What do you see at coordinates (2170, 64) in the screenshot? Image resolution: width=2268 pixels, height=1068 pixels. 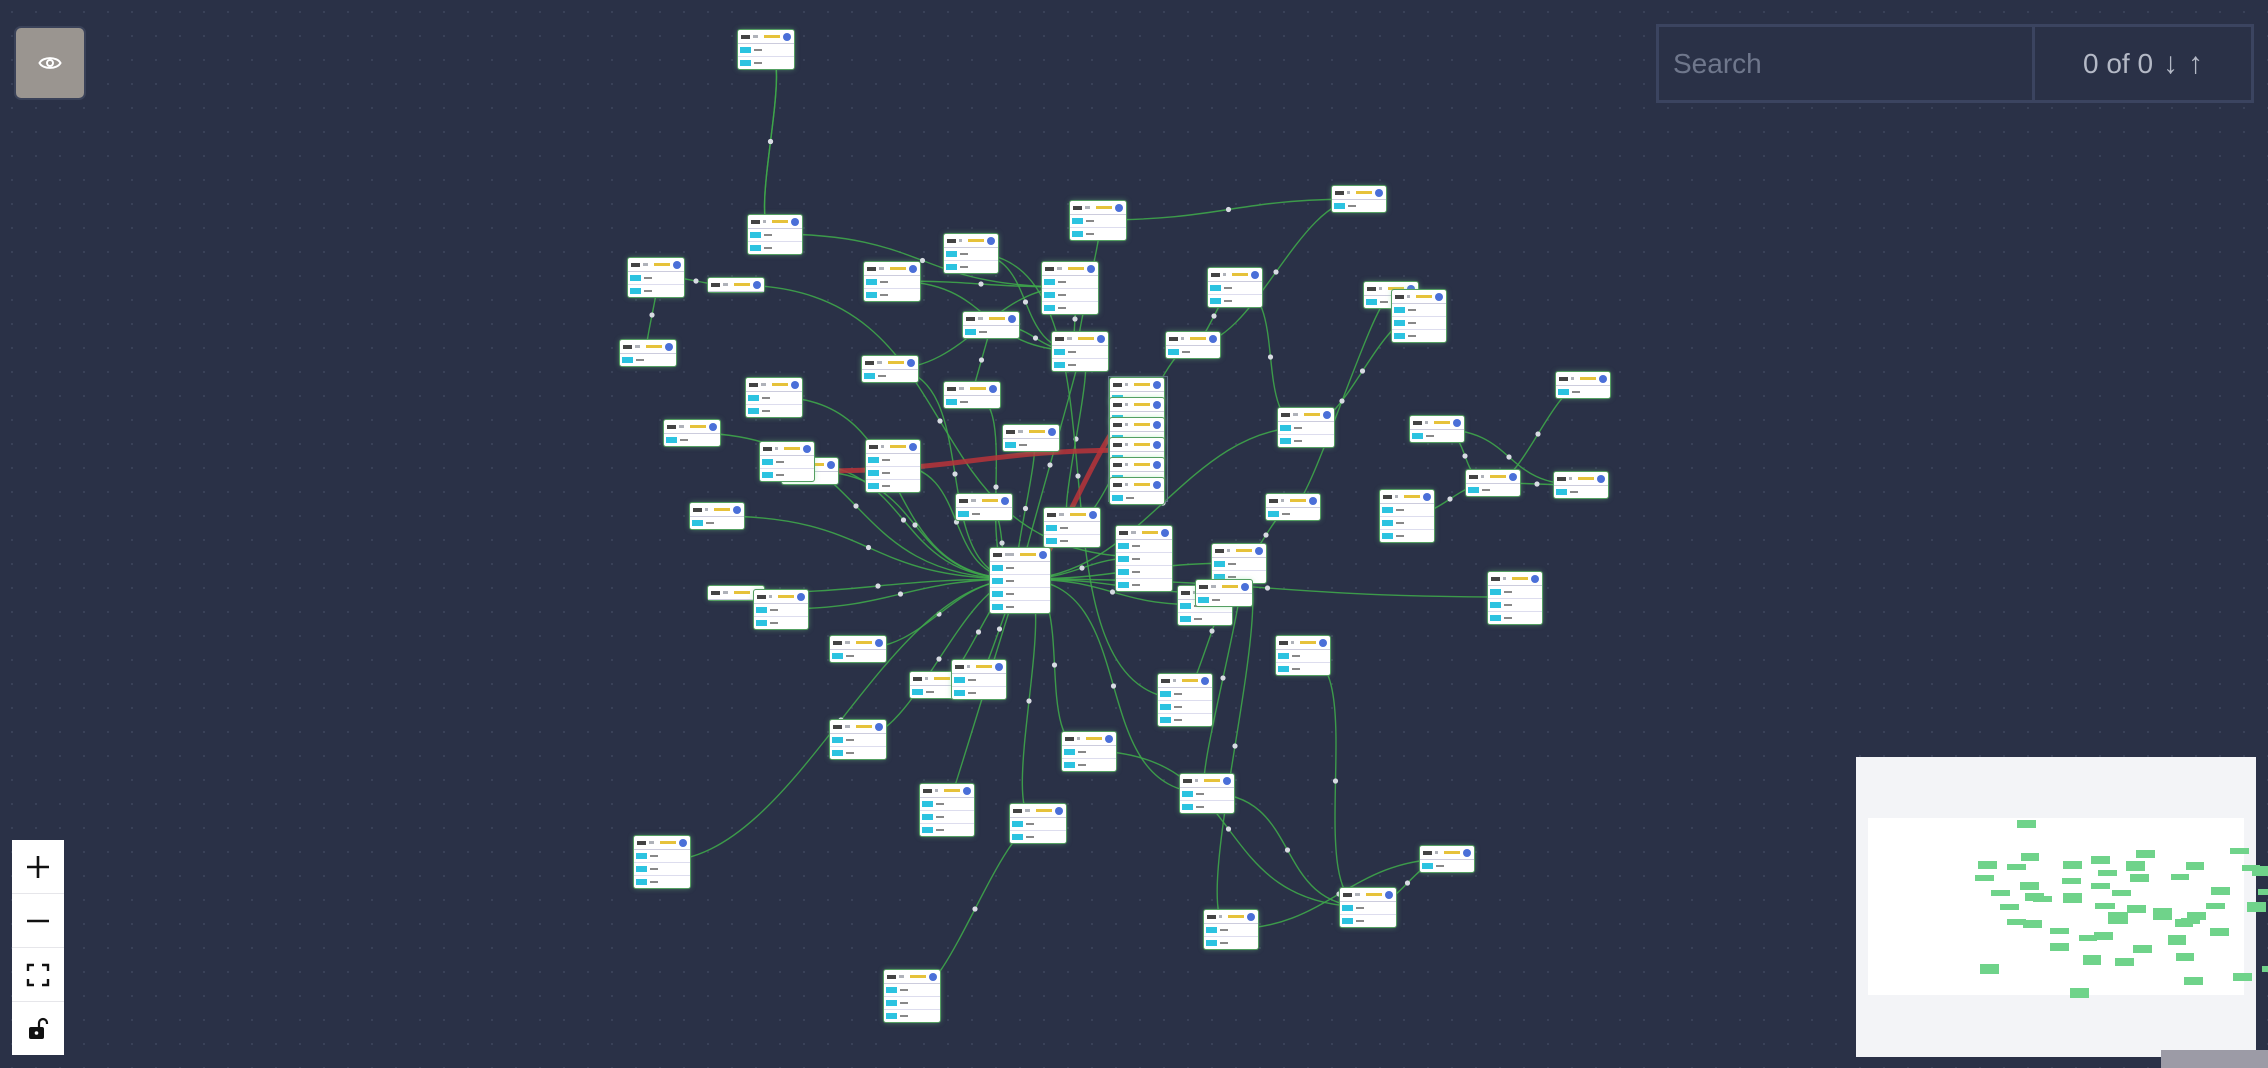 I see `arrow-down-icon: ↓` at bounding box center [2170, 64].